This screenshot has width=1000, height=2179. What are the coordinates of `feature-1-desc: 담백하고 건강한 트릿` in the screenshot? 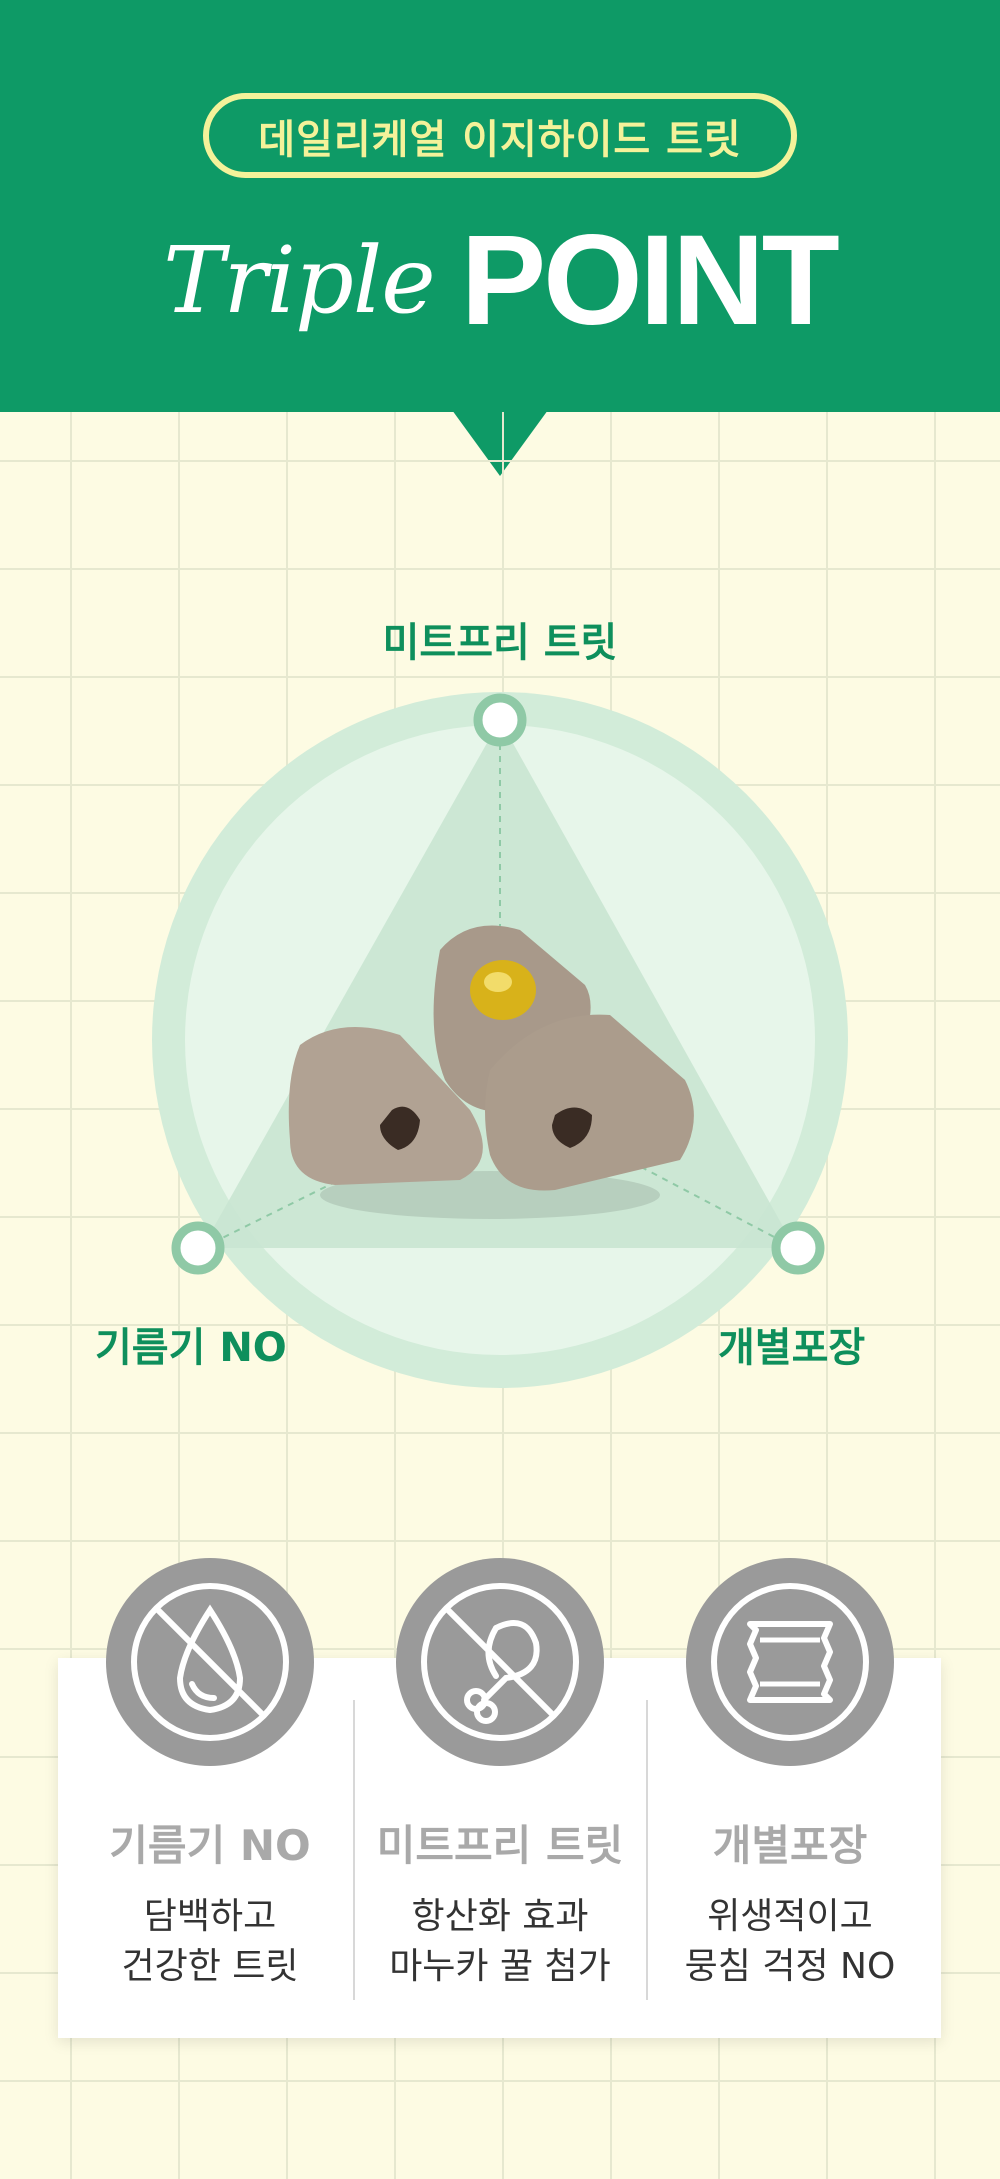 It's located at (210, 1942).